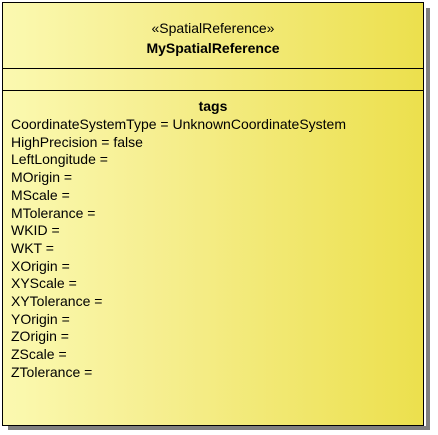 The width and height of the screenshot is (438, 435). What do you see at coordinates (52, 371) in the screenshot?
I see `tag-line: ZTolerance =` at bounding box center [52, 371].